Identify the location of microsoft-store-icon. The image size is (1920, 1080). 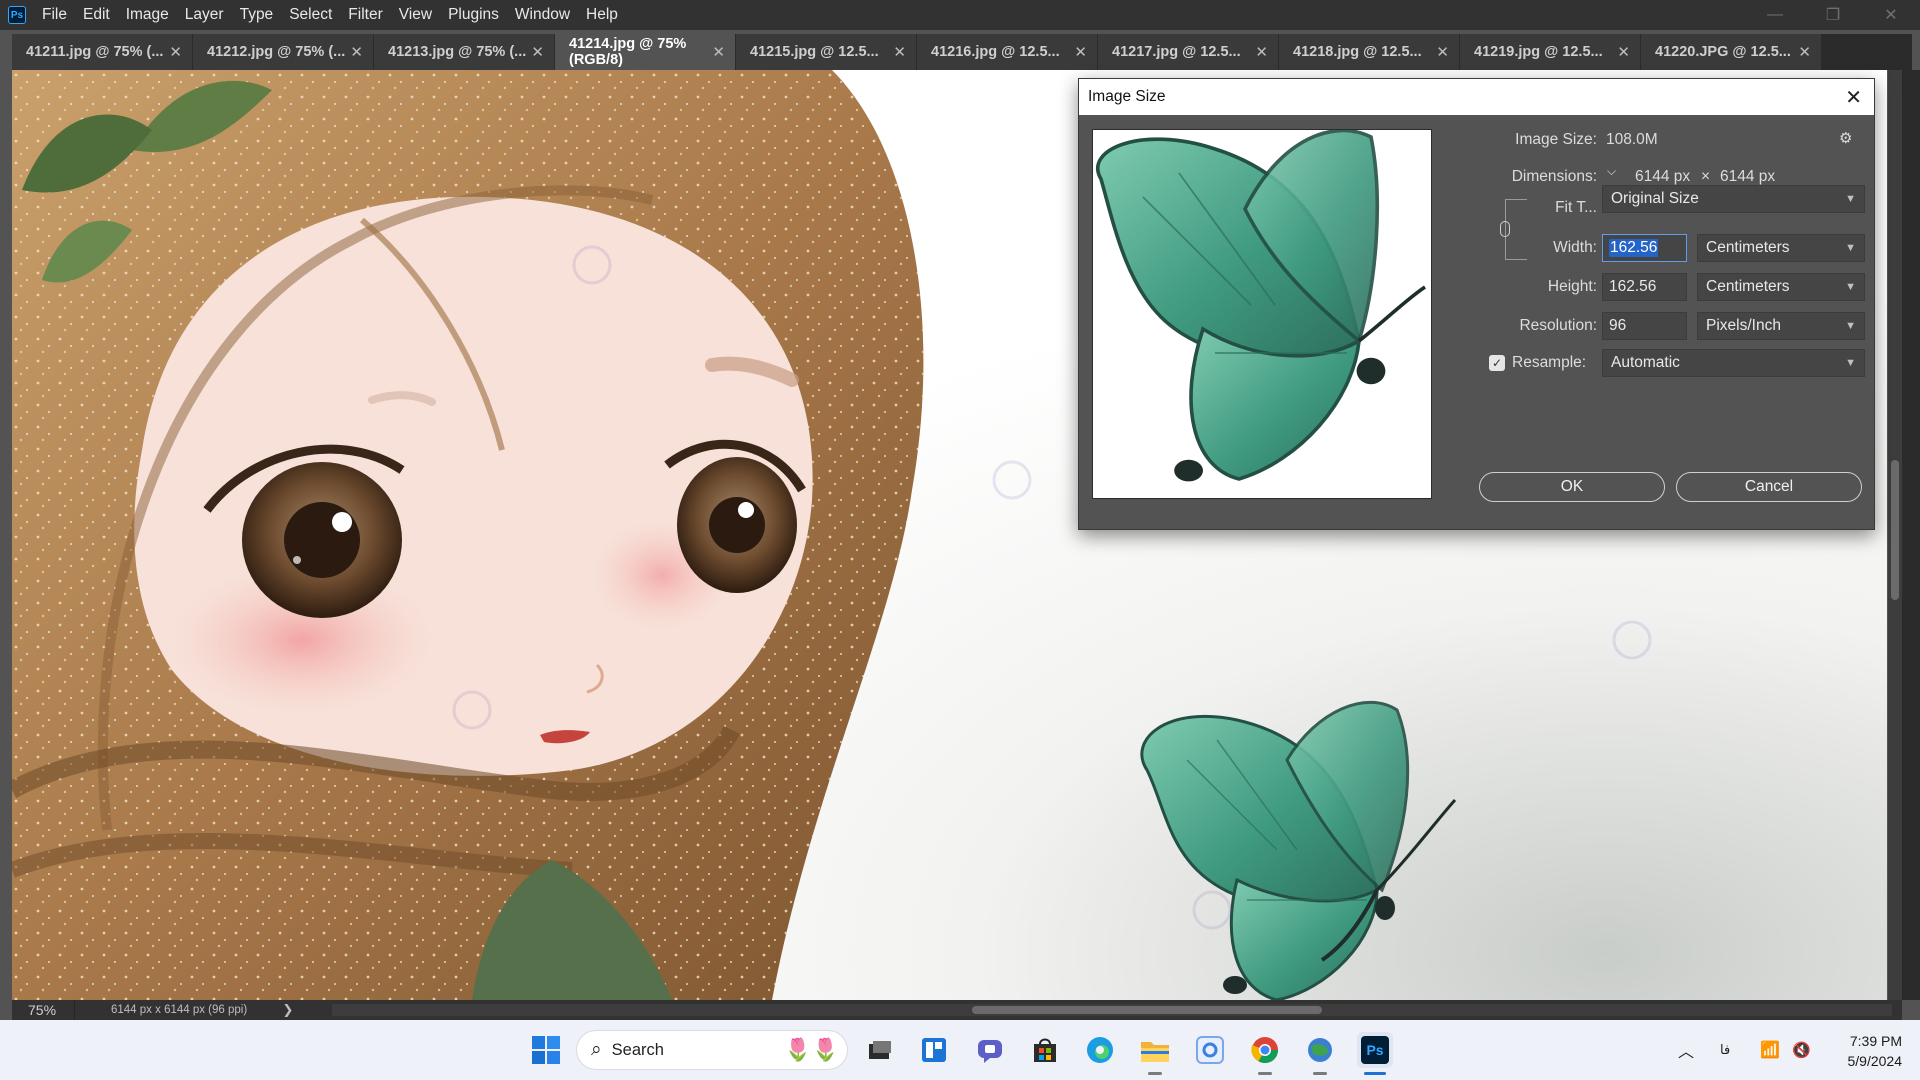
(1045, 1050).